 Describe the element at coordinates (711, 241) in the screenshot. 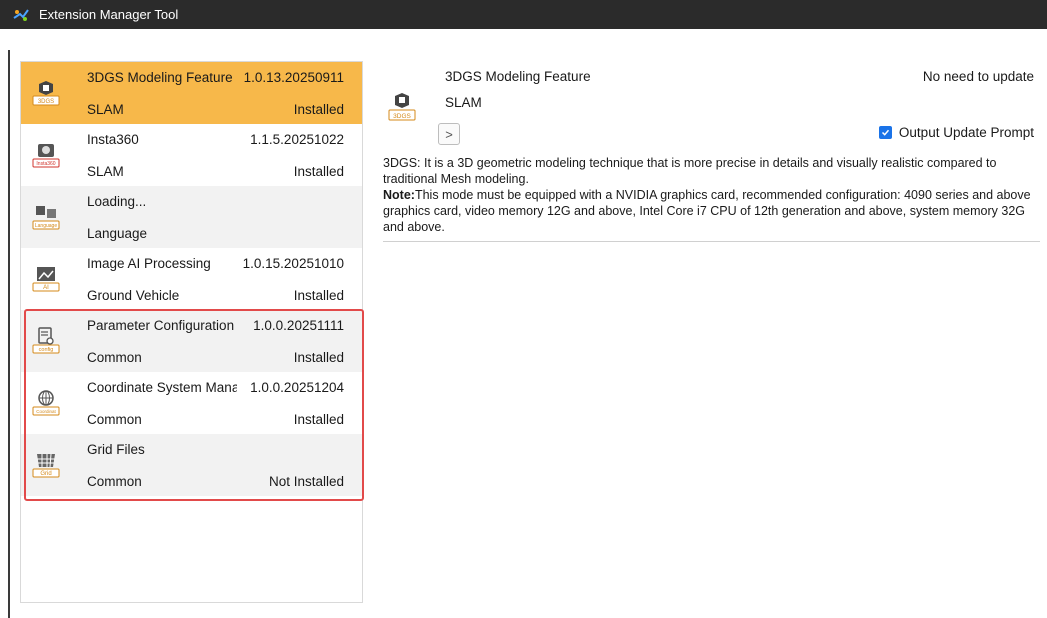

I see `detail-divider` at that location.